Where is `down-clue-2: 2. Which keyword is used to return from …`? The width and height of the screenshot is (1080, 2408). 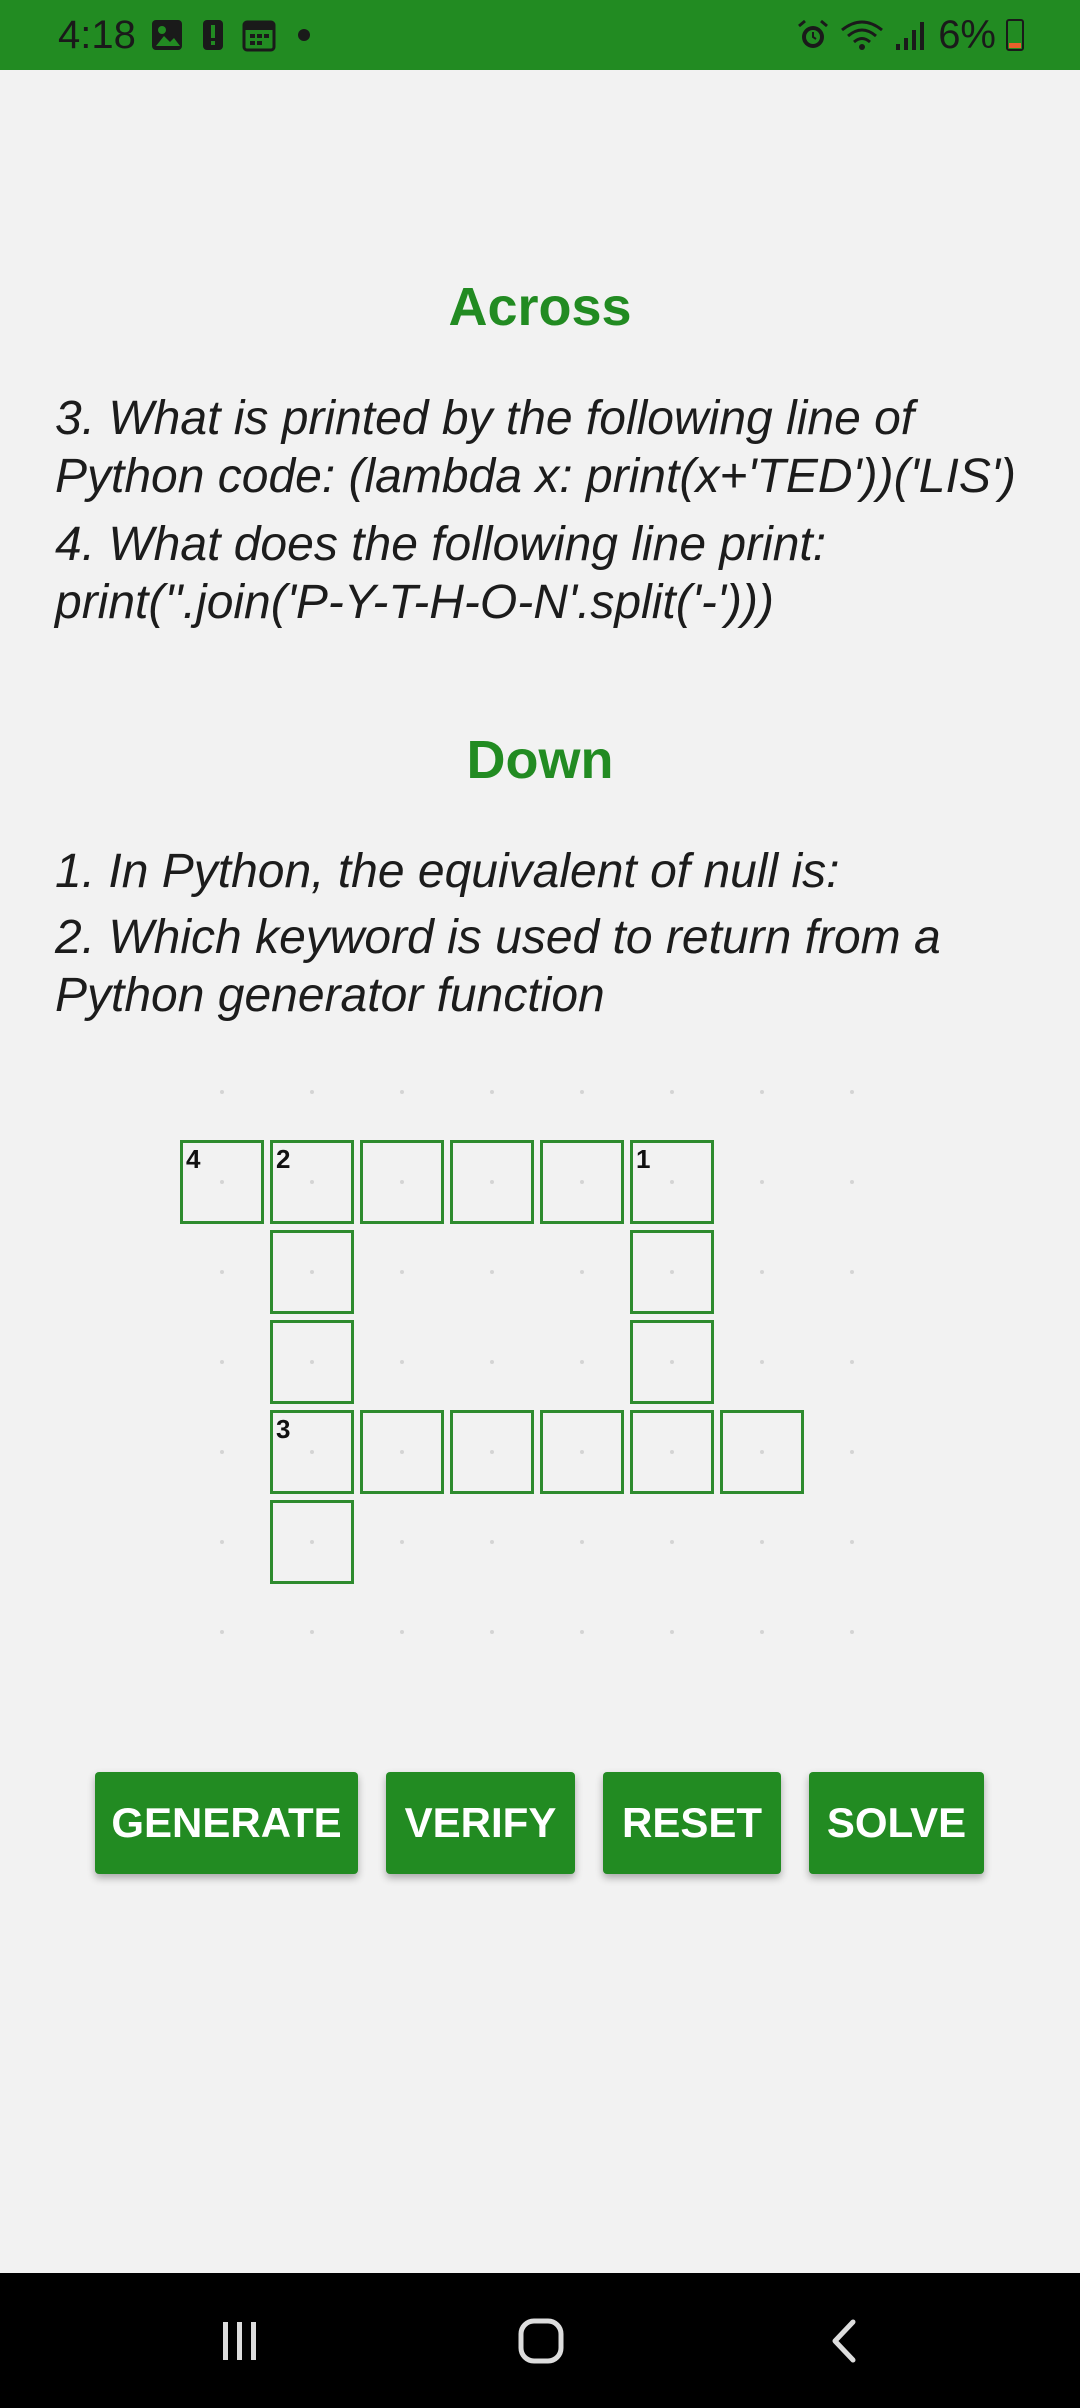 down-clue-2: 2. Which keyword is used to return from … is located at coordinates (498, 966).